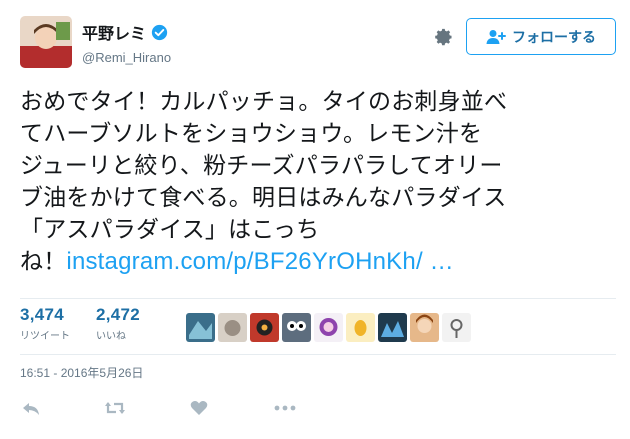 The height and width of the screenshot is (439, 630). What do you see at coordinates (46, 42) in the screenshot?
I see `avatar` at bounding box center [46, 42].